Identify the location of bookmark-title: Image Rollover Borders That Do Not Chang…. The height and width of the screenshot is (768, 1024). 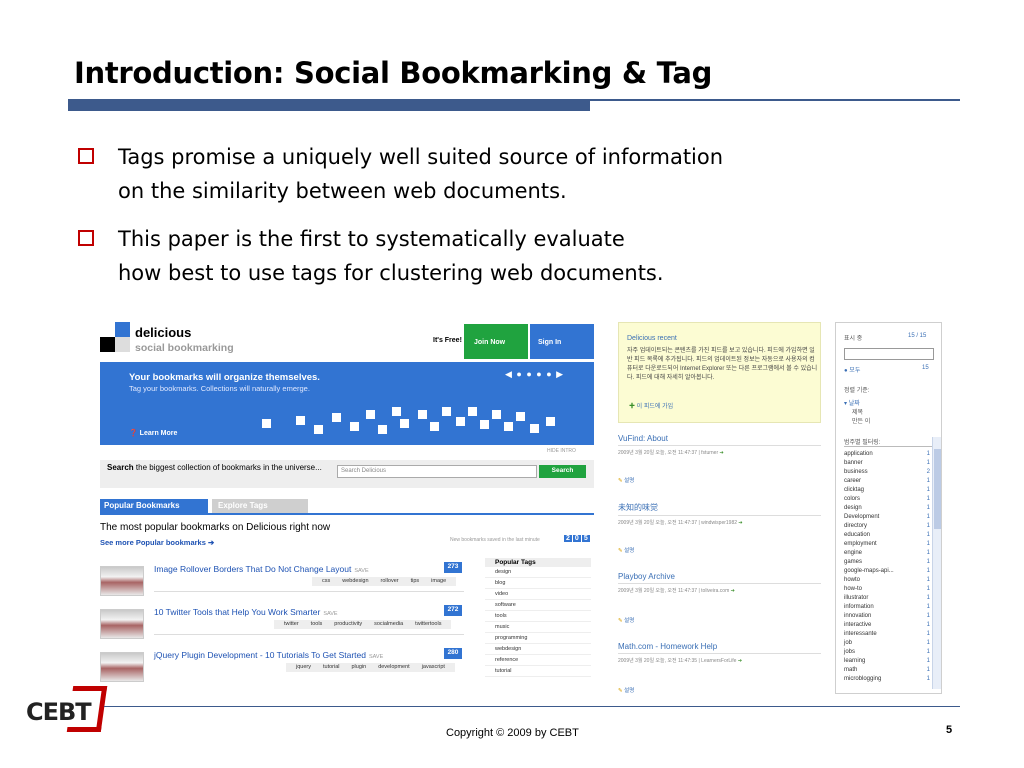
(261, 569).